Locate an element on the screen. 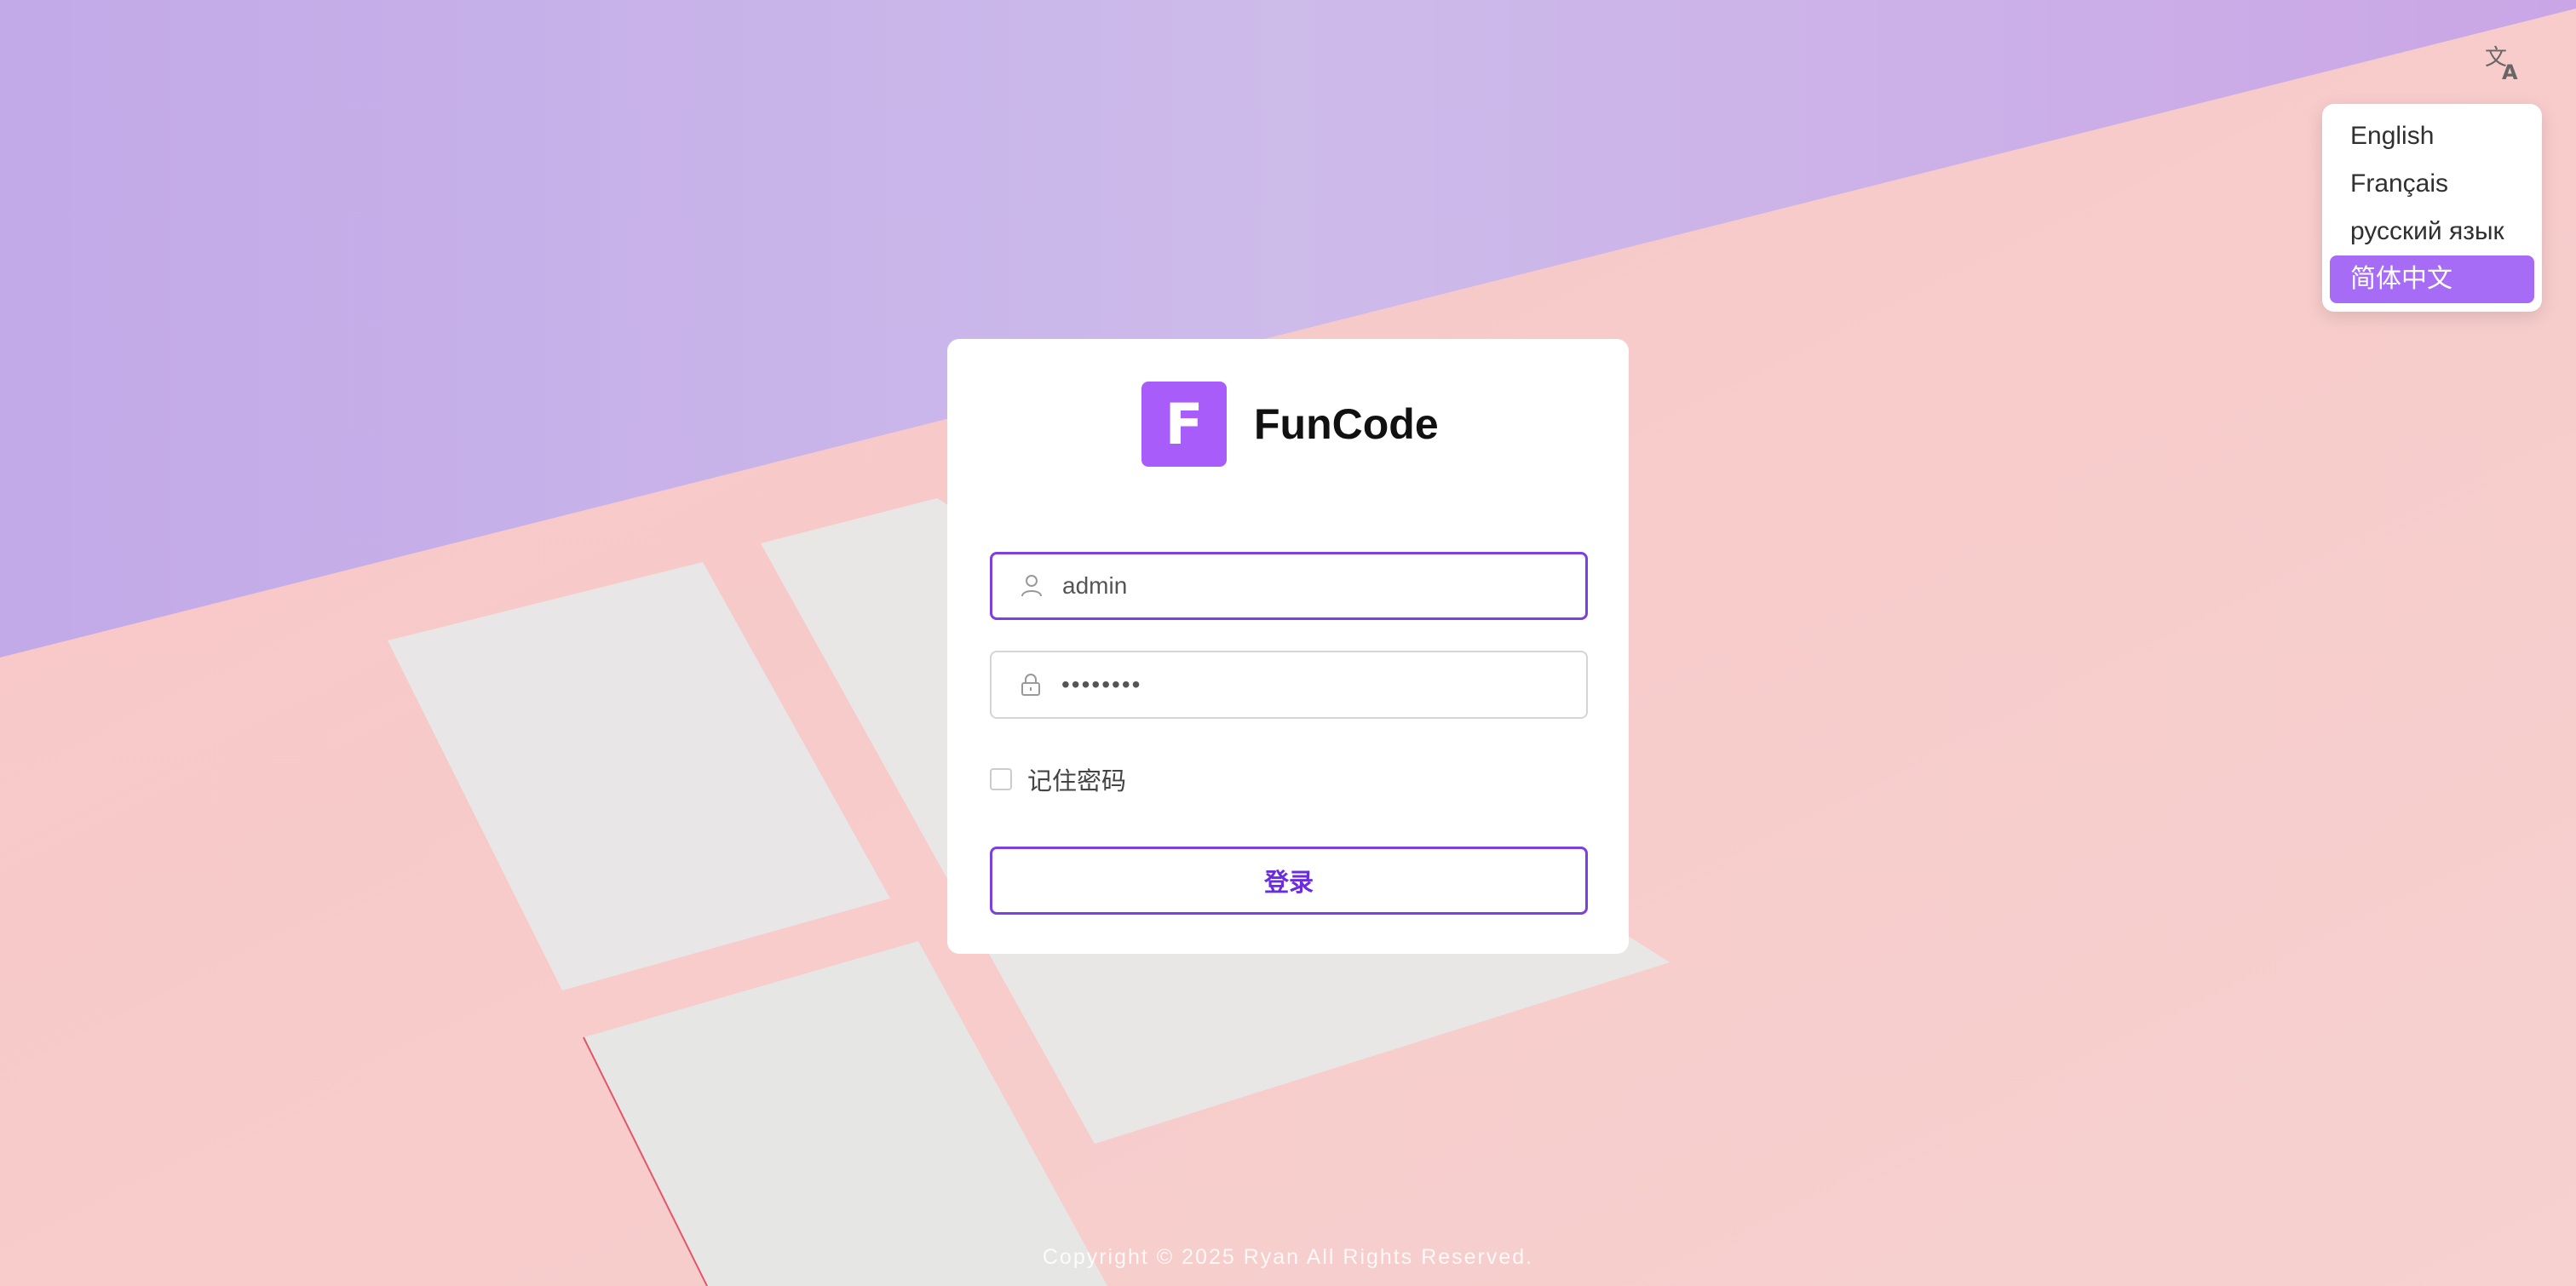 This screenshot has width=2576, height=1286. lock-icon is located at coordinates (1031, 684).